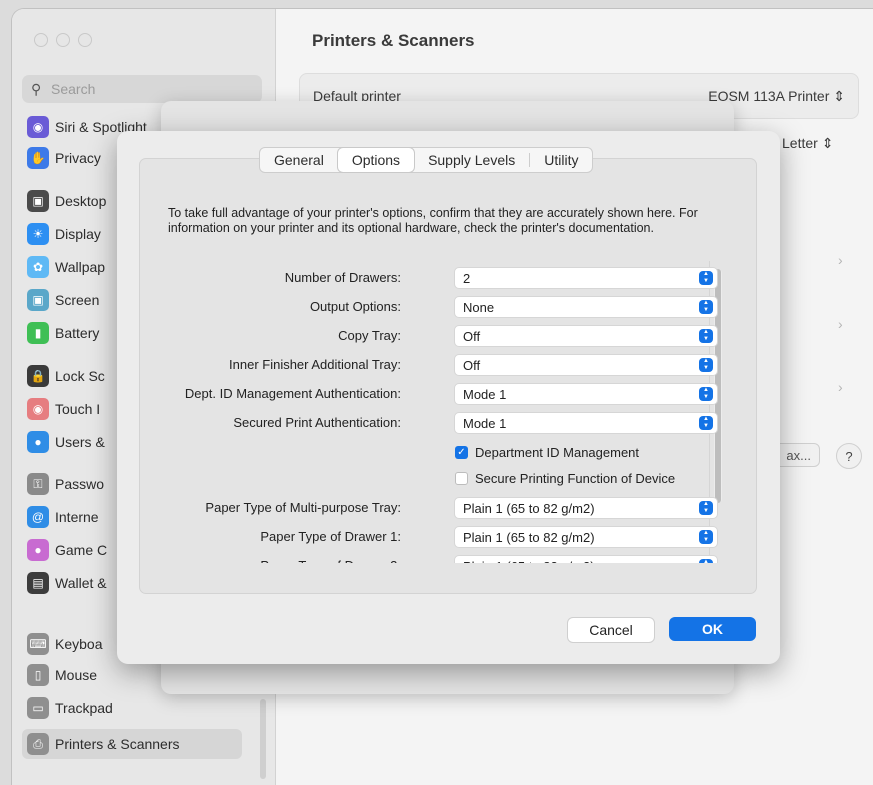 The width and height of the screenshot is (873, 785). I want to click on trackpad-icon: ▭, so click(38, 708).